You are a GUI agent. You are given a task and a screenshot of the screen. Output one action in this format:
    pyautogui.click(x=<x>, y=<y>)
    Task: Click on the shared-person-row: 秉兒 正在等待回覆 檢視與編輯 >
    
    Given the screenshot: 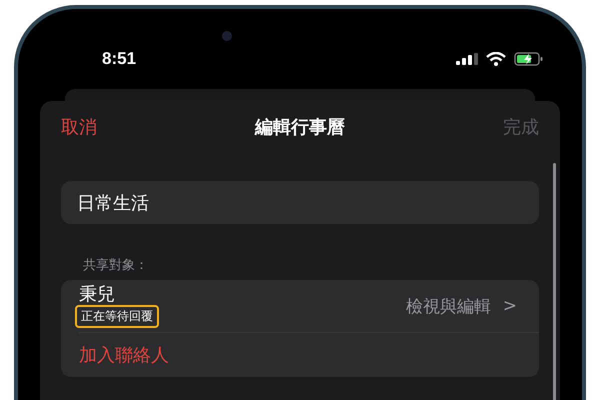 What is the action you would take?
    pyautogui.click(x=300, y=306)
    